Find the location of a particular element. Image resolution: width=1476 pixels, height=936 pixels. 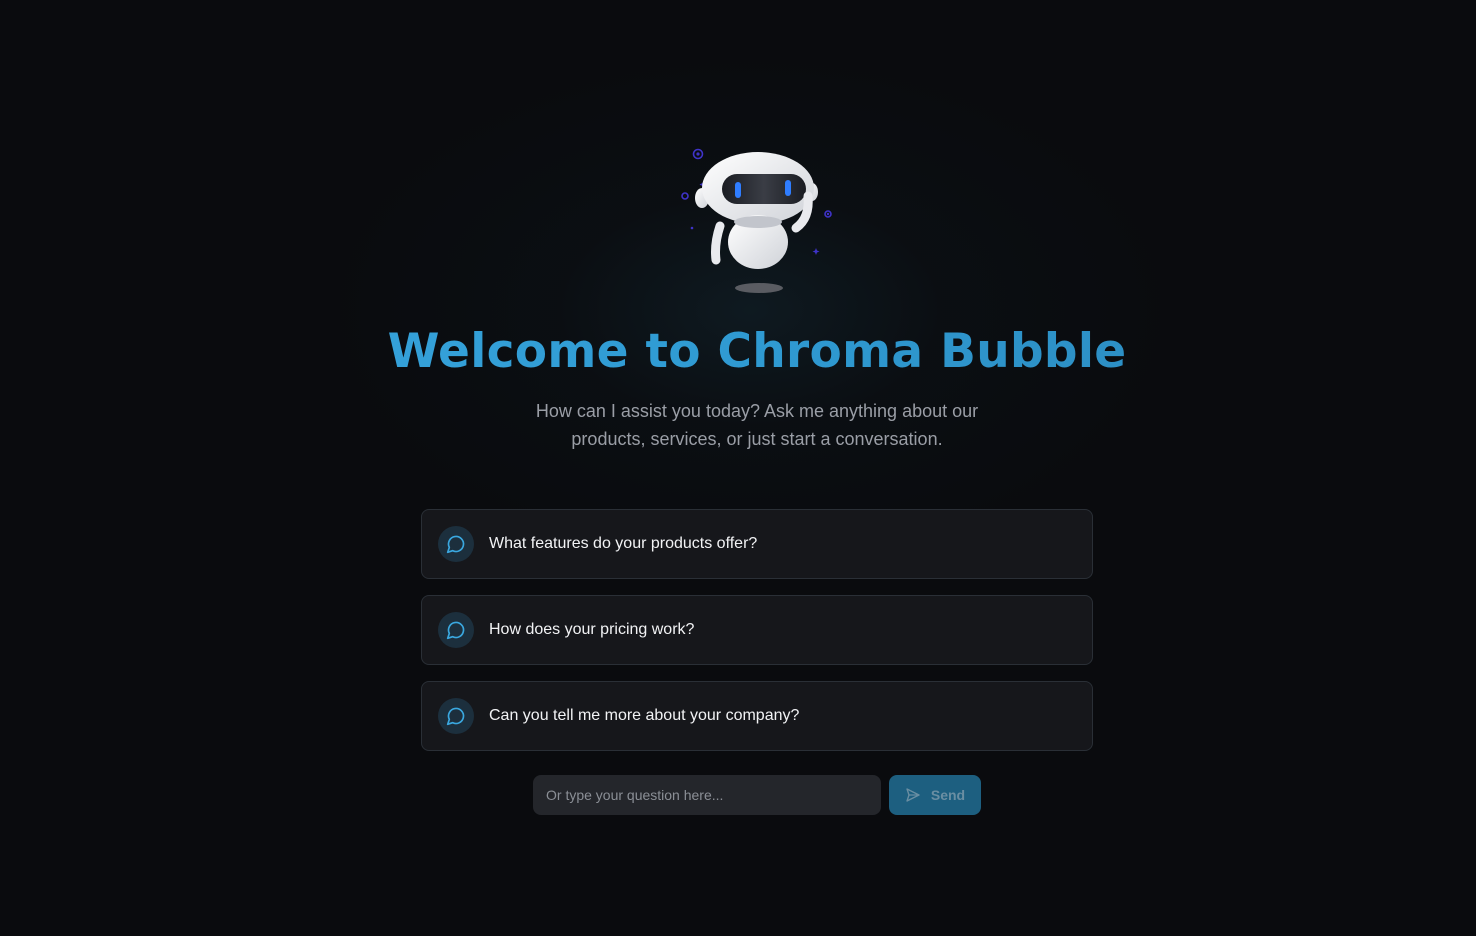

paper-plane-icon is located at coordinates (913, 795).